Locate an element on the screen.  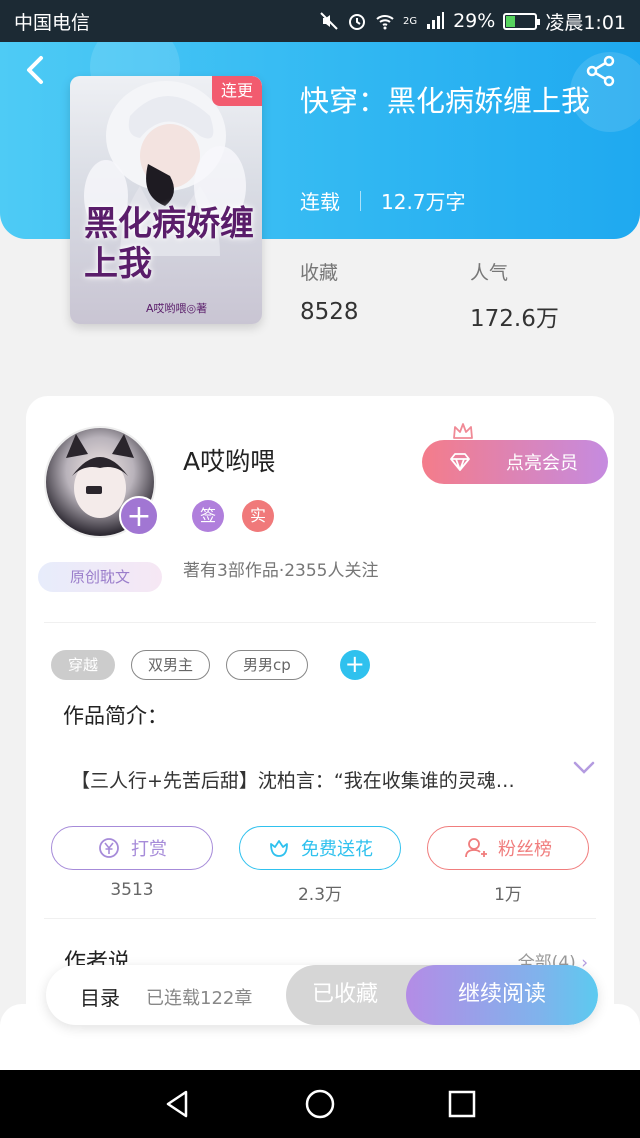
stat-popularity: 人气 172.6万 is located at coordinates (514, 295).